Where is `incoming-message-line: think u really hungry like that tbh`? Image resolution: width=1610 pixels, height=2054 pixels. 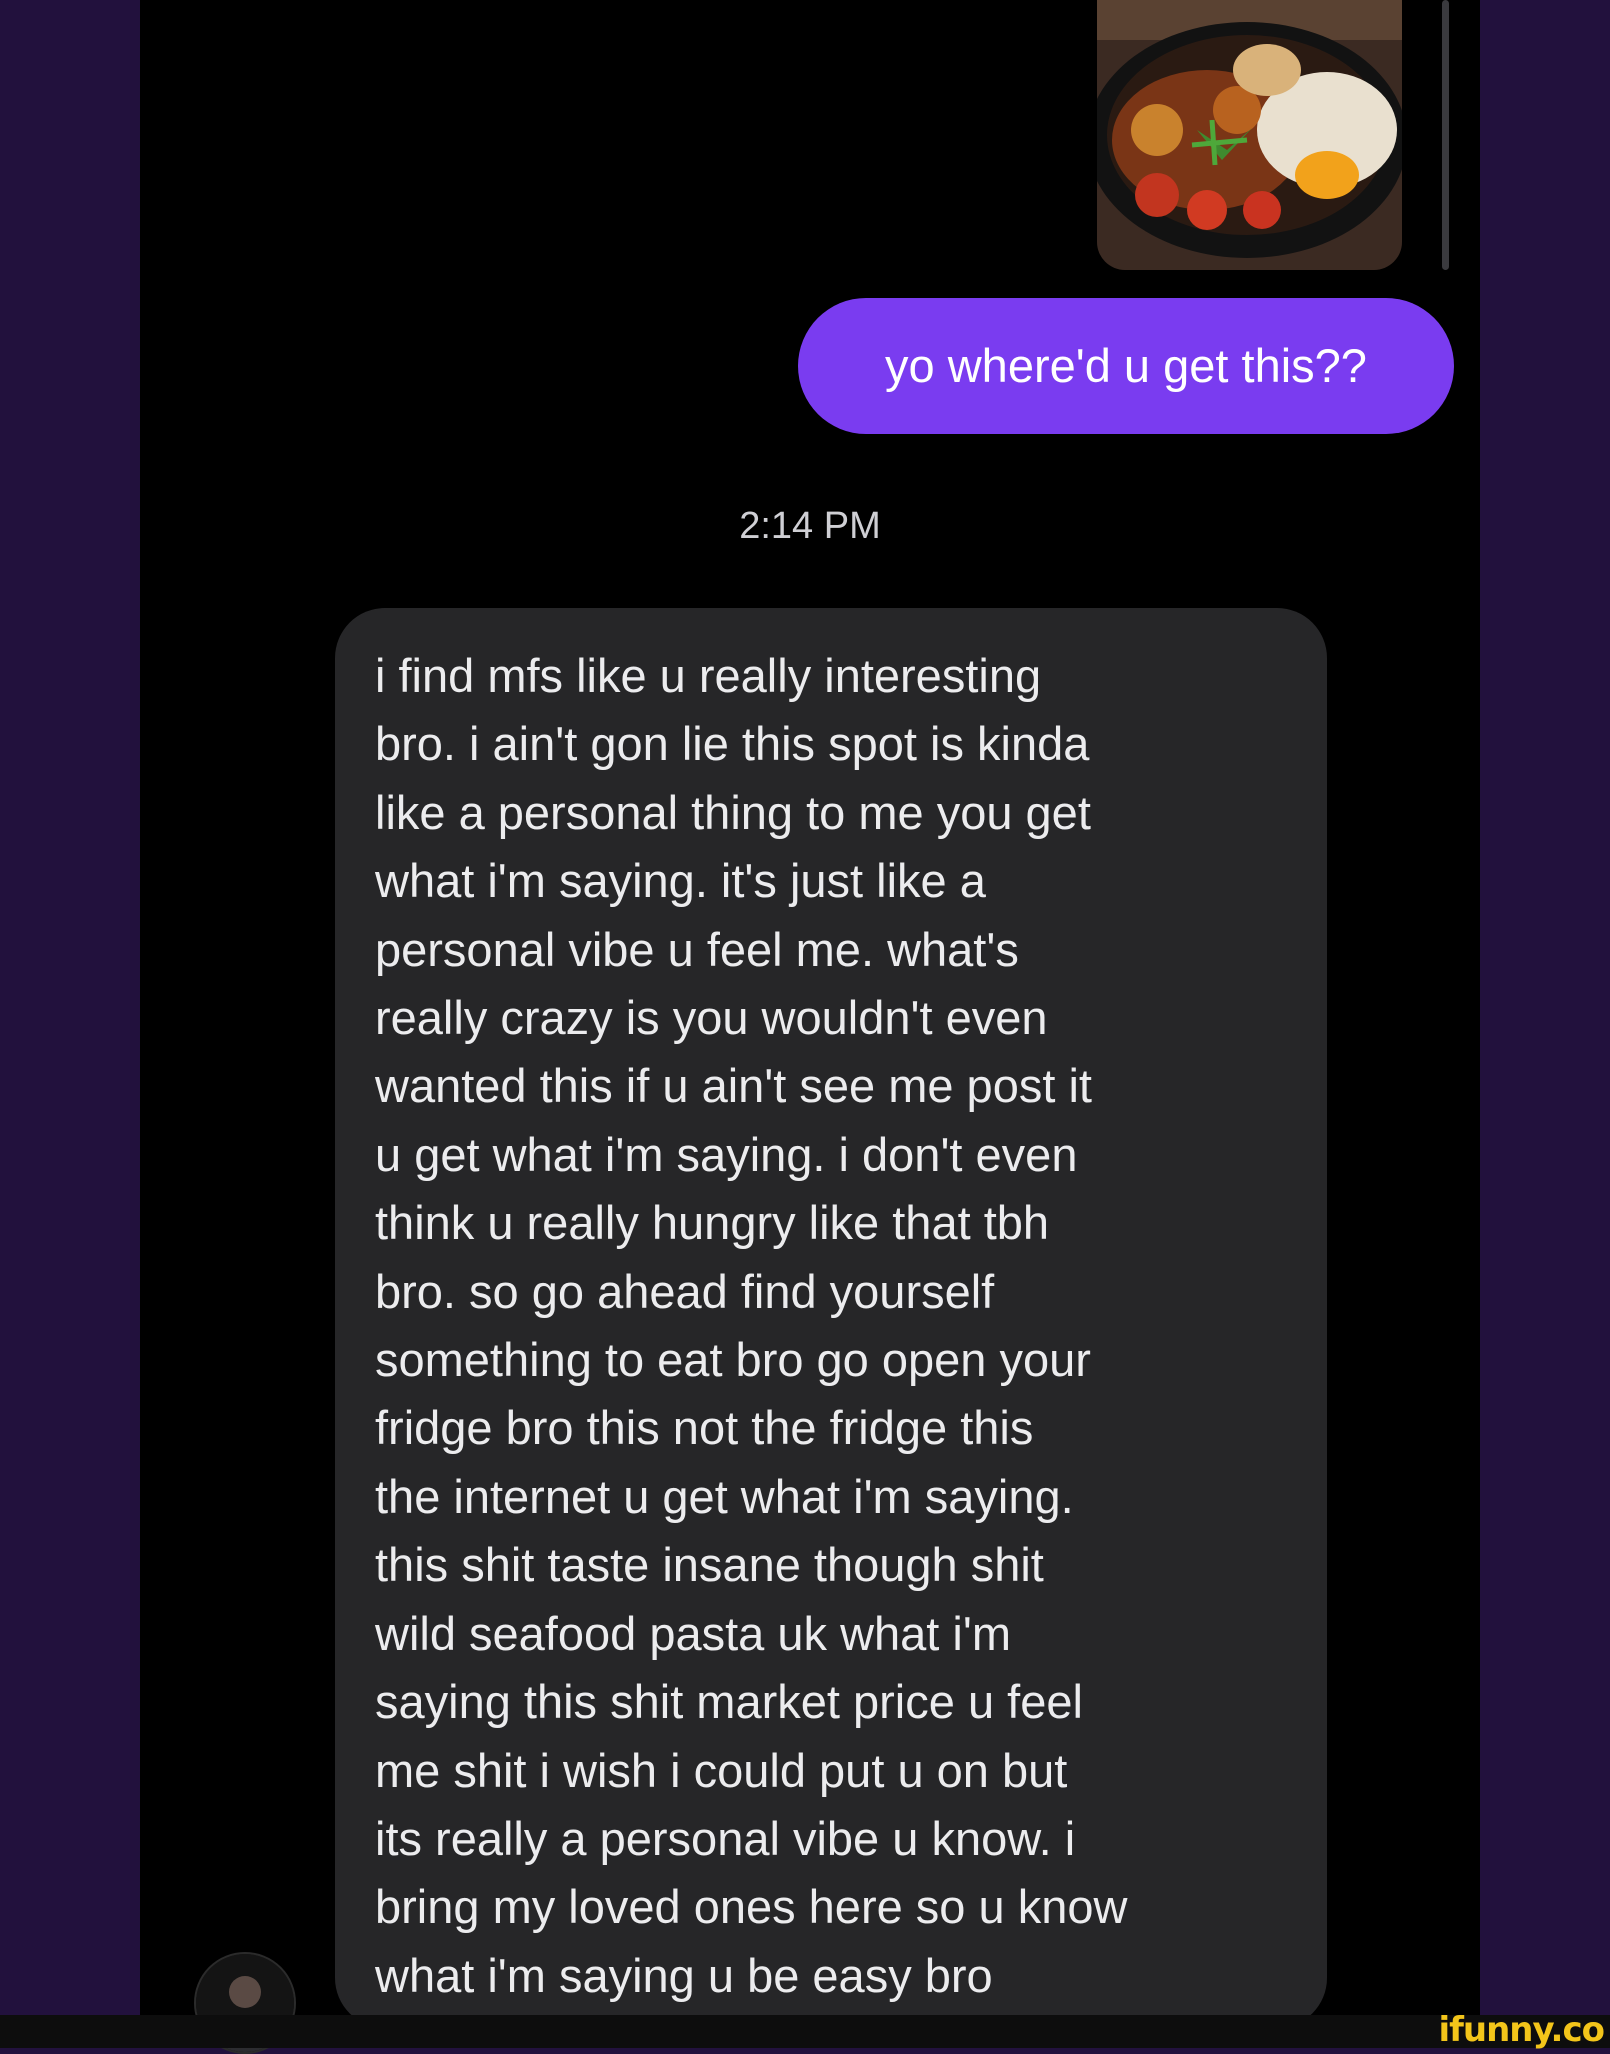 incoming-message-line: think u really hungry like that tbh is located at coordinates (712, 1223).